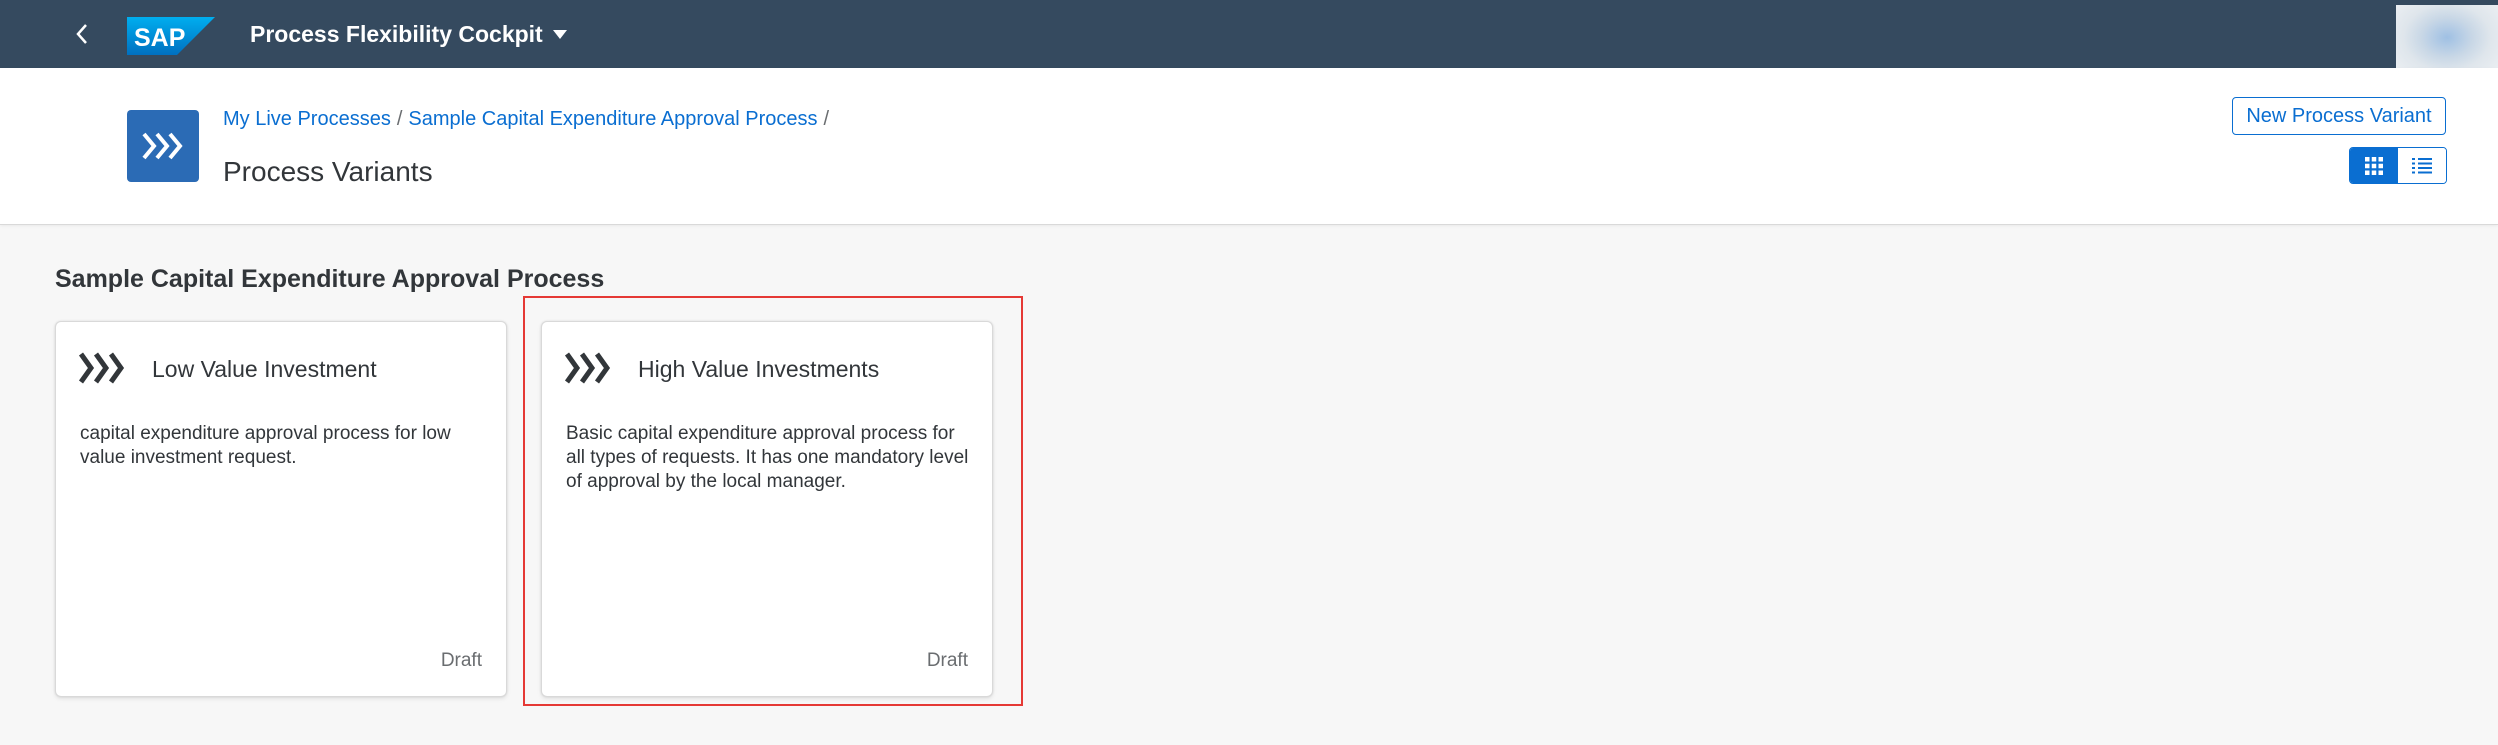  What do you see at coordinates (328, 171) in the screenshot?
I see `page-title: Process Variants` at bounding box center [328, 171].